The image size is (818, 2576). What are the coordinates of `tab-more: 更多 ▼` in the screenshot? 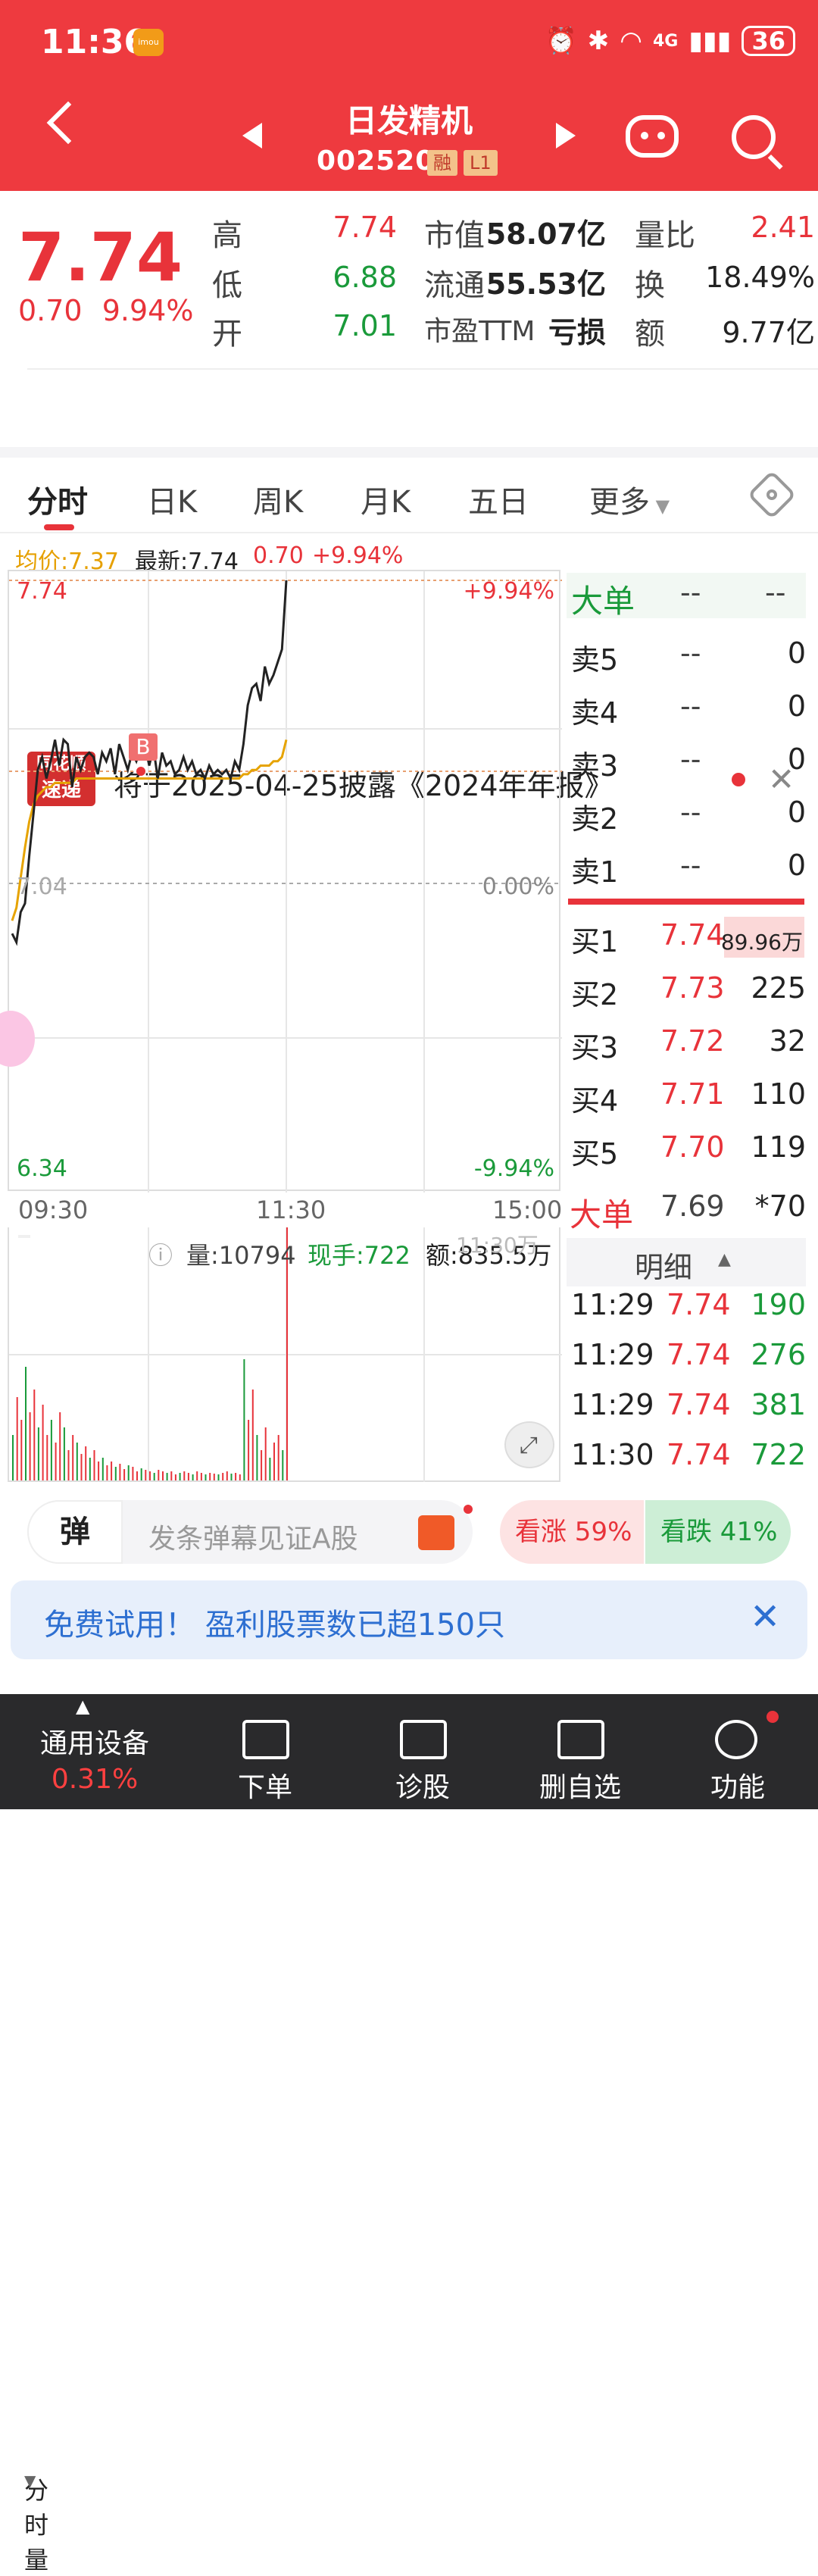 It's located at (629, 499).